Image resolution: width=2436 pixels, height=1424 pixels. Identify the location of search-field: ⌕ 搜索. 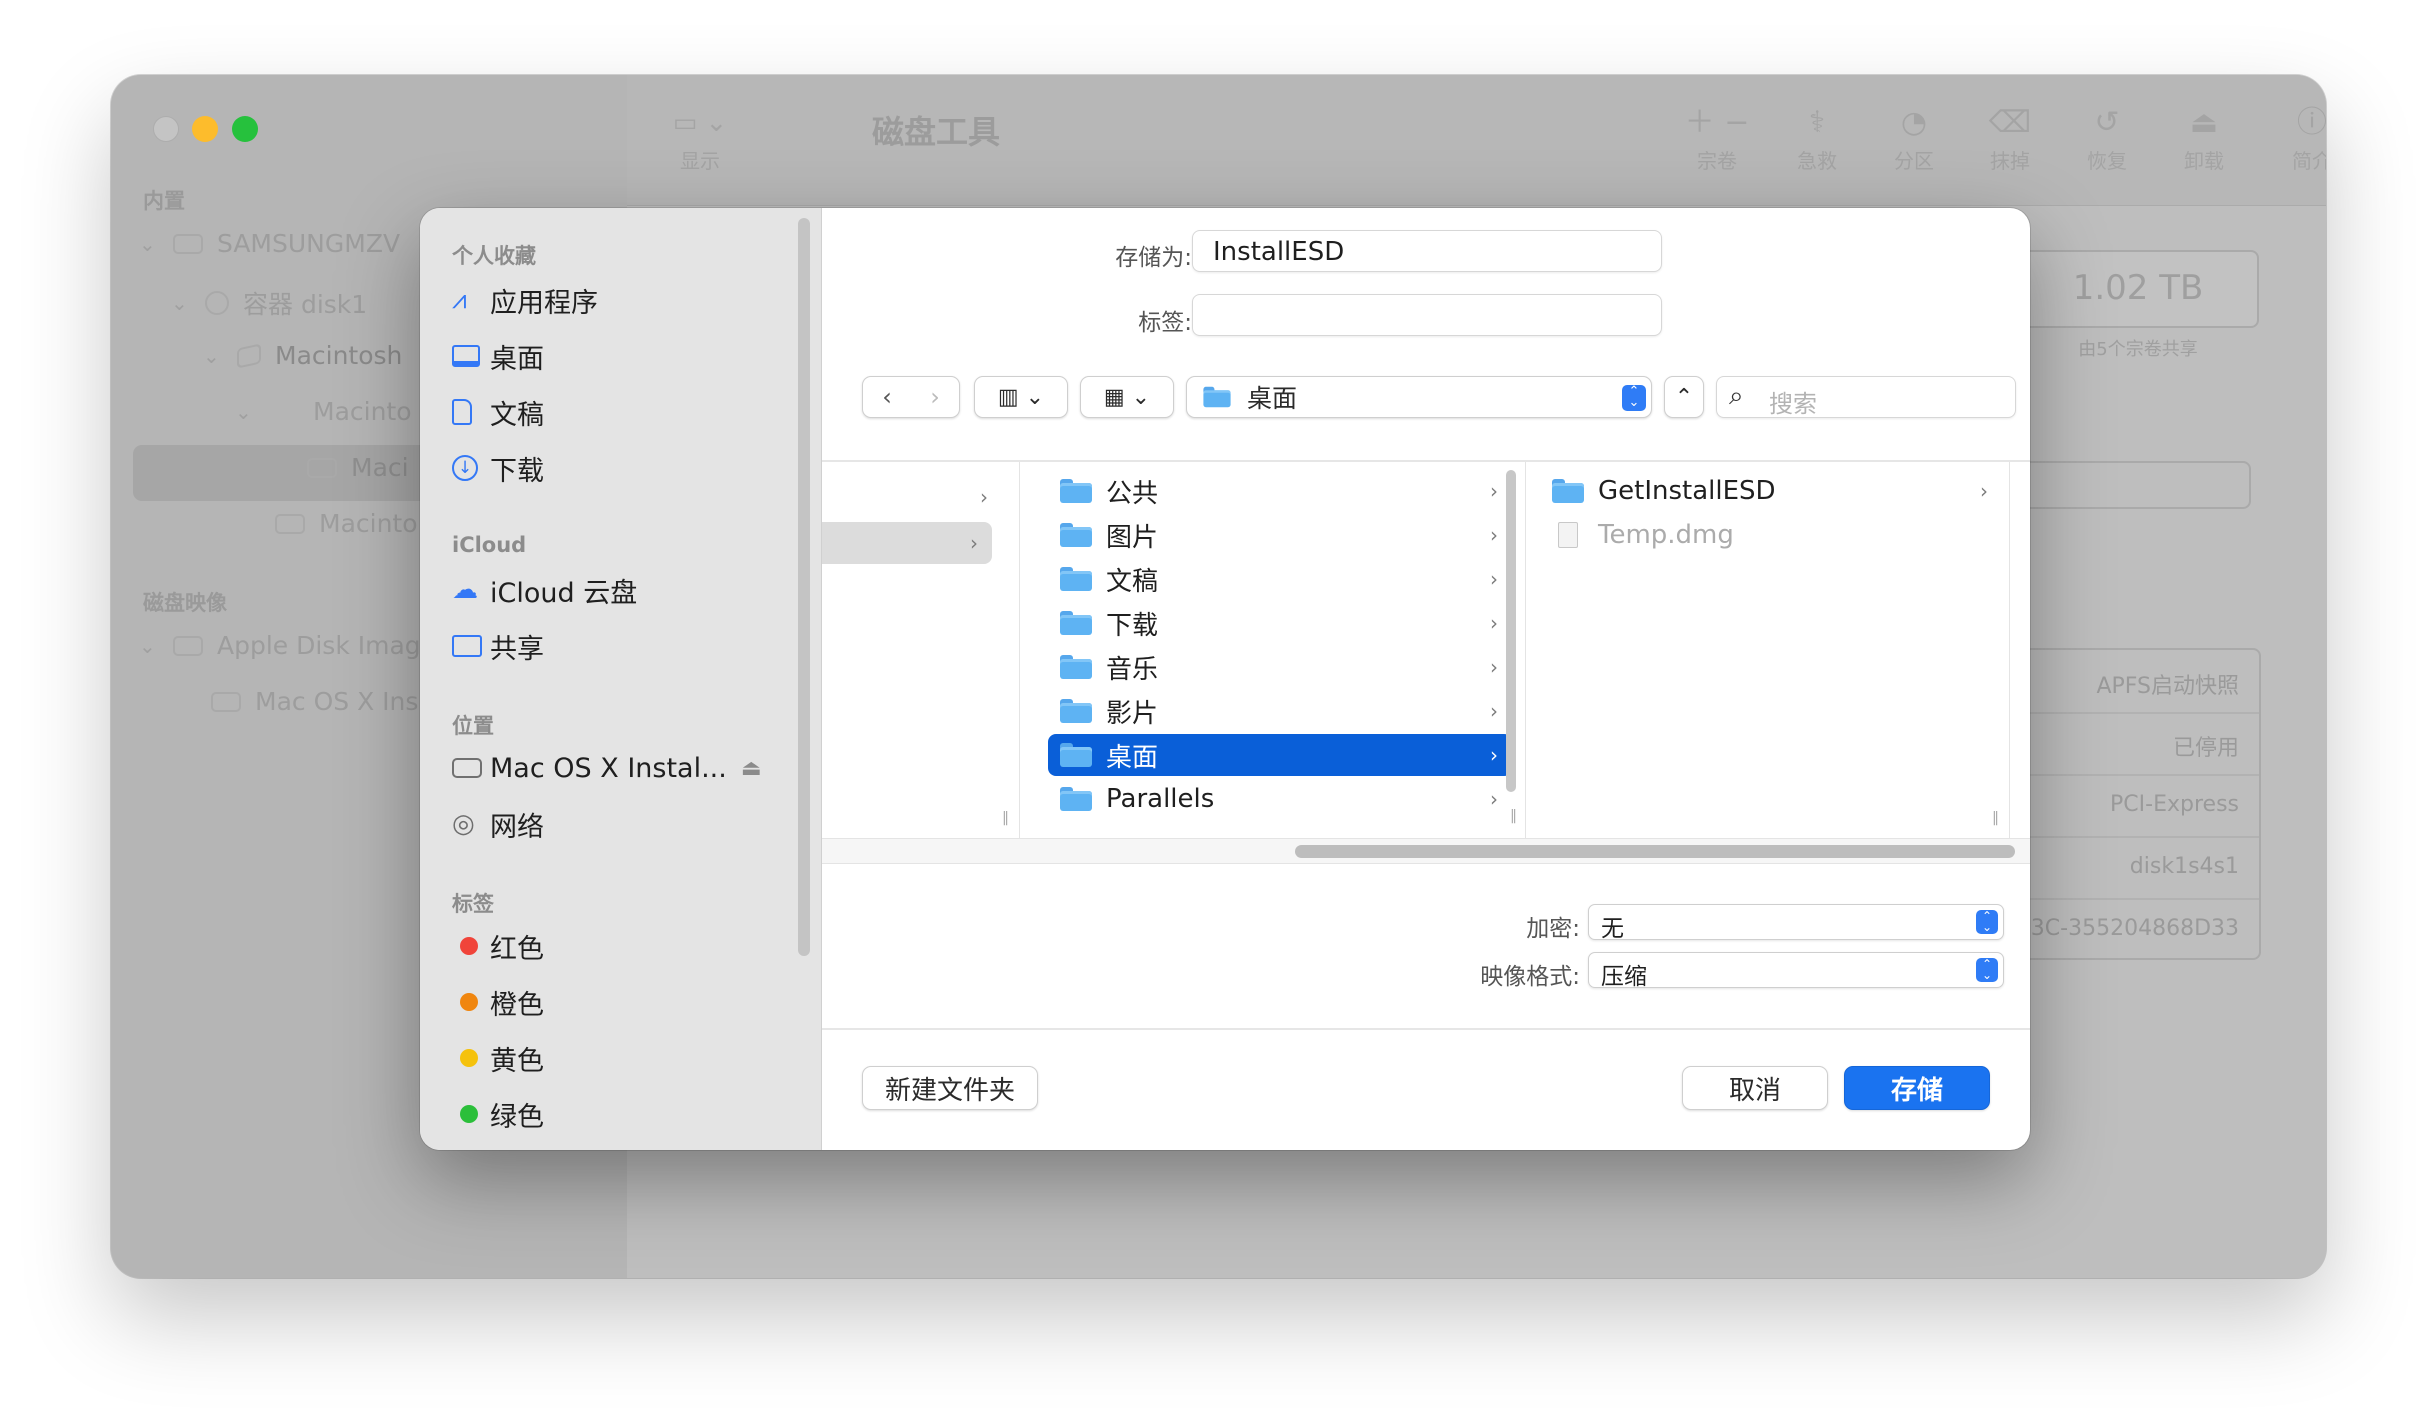
(1866, 397).